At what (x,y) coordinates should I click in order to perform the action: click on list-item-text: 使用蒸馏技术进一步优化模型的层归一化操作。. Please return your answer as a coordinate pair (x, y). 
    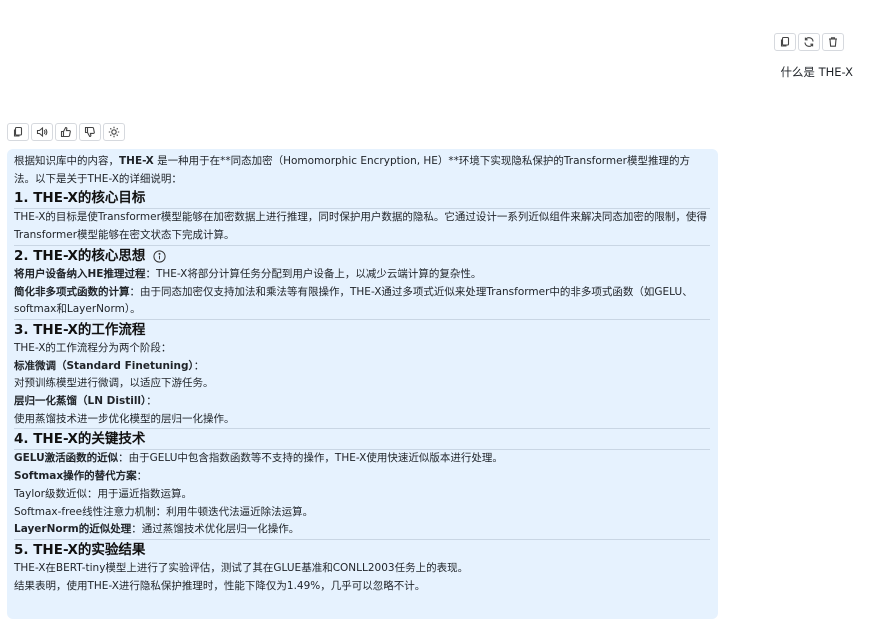
    Looking at the image, I should click on (124, 418).